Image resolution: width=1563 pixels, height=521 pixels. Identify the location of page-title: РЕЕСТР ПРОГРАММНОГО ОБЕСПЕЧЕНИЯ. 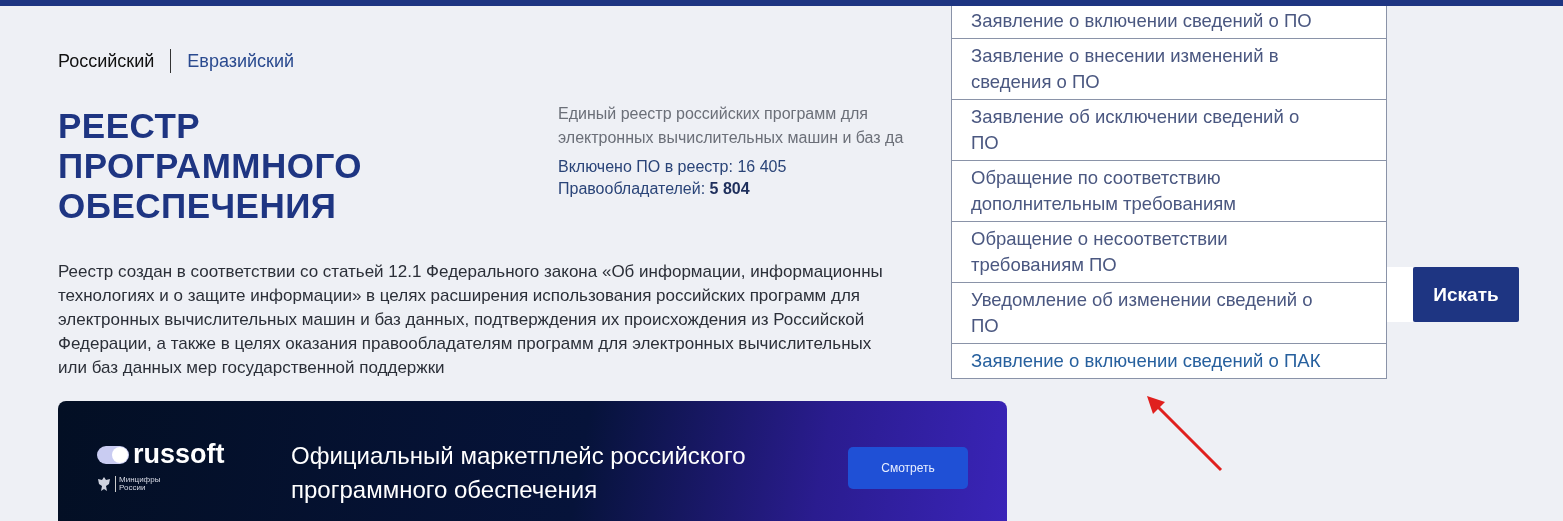
(211, 165).